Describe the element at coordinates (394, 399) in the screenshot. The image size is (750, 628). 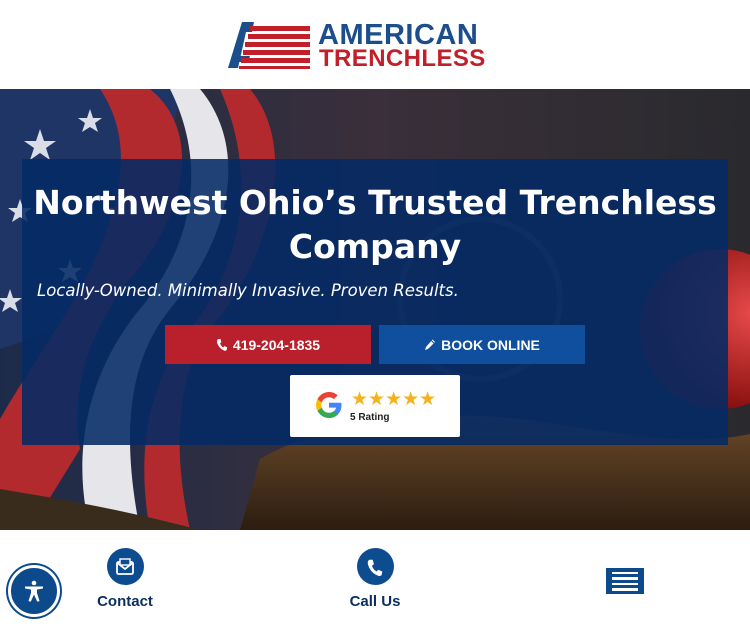
I see `five-star-rating: ★★★★★` at that location.